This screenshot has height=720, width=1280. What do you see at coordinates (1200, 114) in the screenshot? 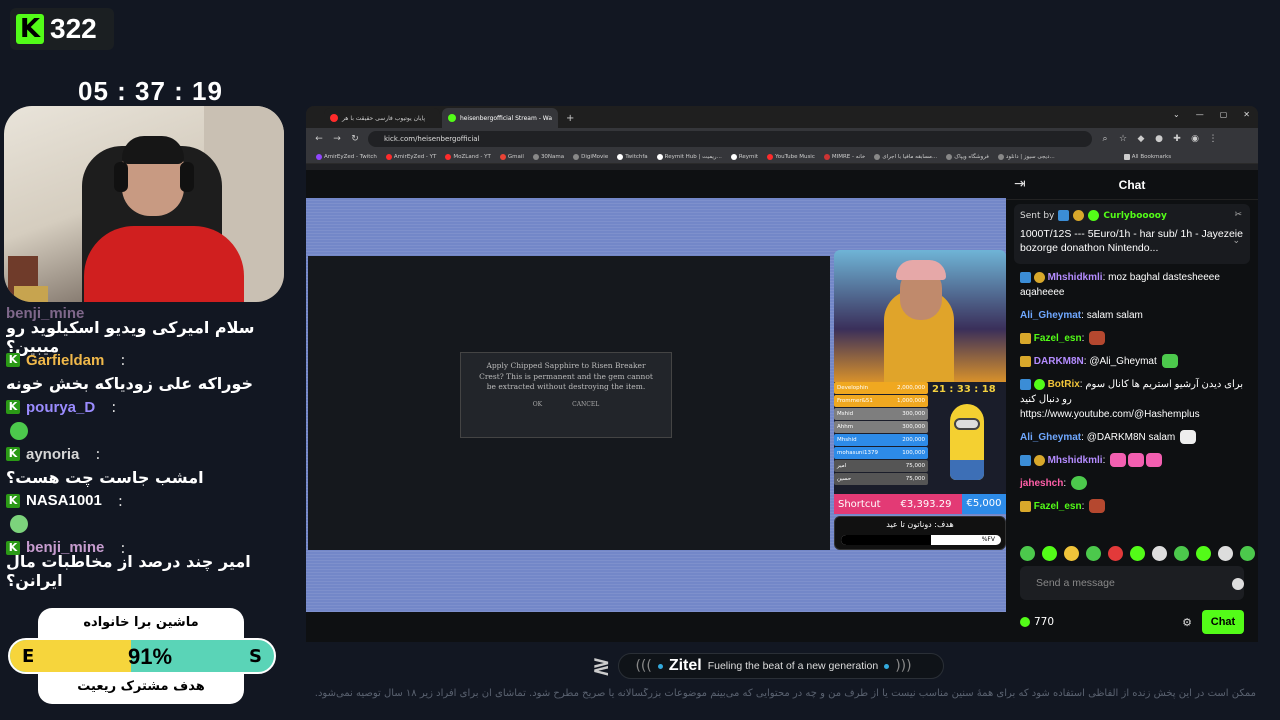
I see `minimize-icon: —` at bounding box center [1200, 114].